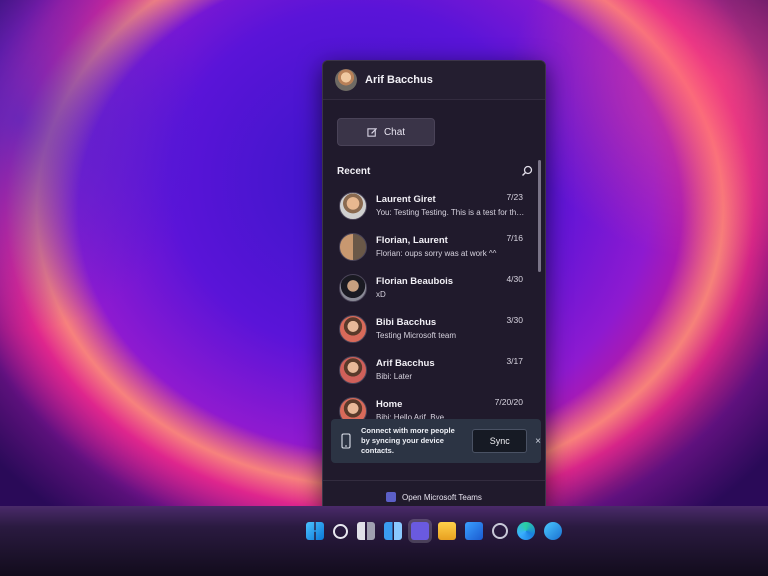  What do you see at coordinates (451, 369) in the screenshot?
I see `conversation-text: Arif Bacchus Bibi: Later` at bounding box center [451, 369].